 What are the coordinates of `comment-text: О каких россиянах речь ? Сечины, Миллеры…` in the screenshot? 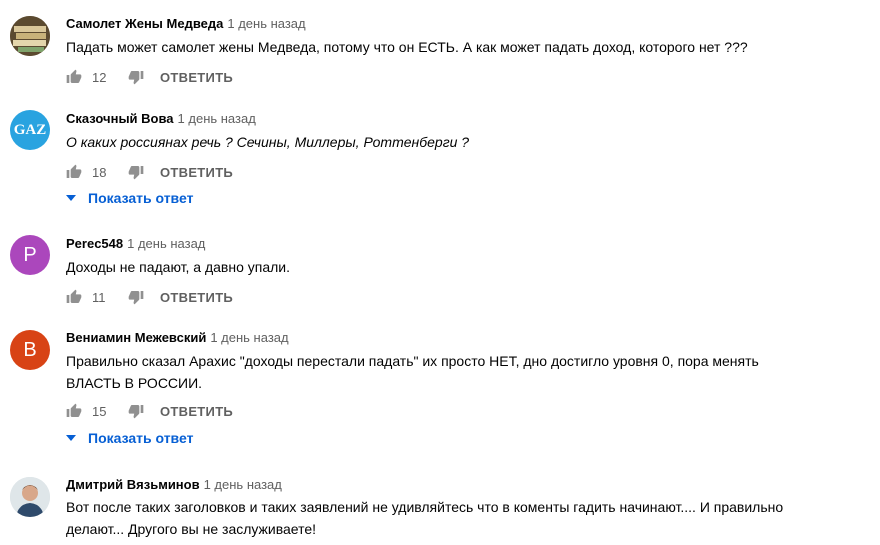 It's located at (268, 142).